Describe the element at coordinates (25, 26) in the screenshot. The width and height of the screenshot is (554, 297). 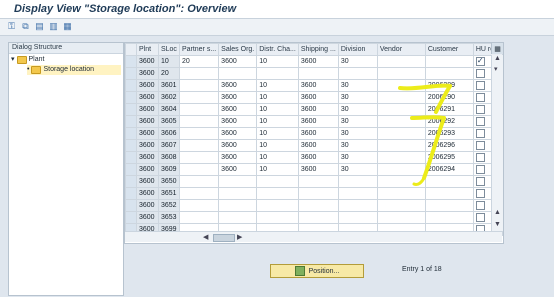
I see `details-icon: ⧉` at that location.